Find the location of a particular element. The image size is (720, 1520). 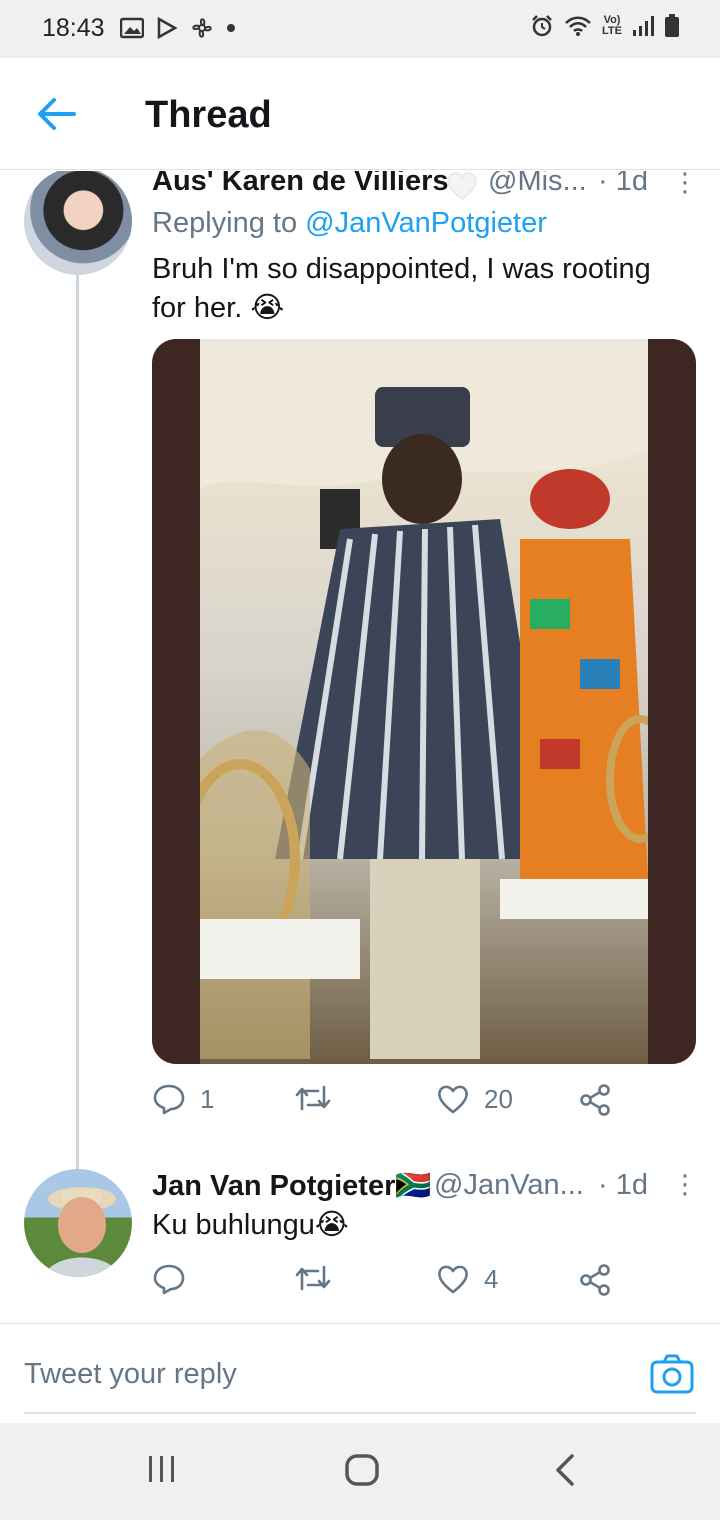

replying-to-line: Replying to @JanVanPotgieter is located at coordinates (349, 223).